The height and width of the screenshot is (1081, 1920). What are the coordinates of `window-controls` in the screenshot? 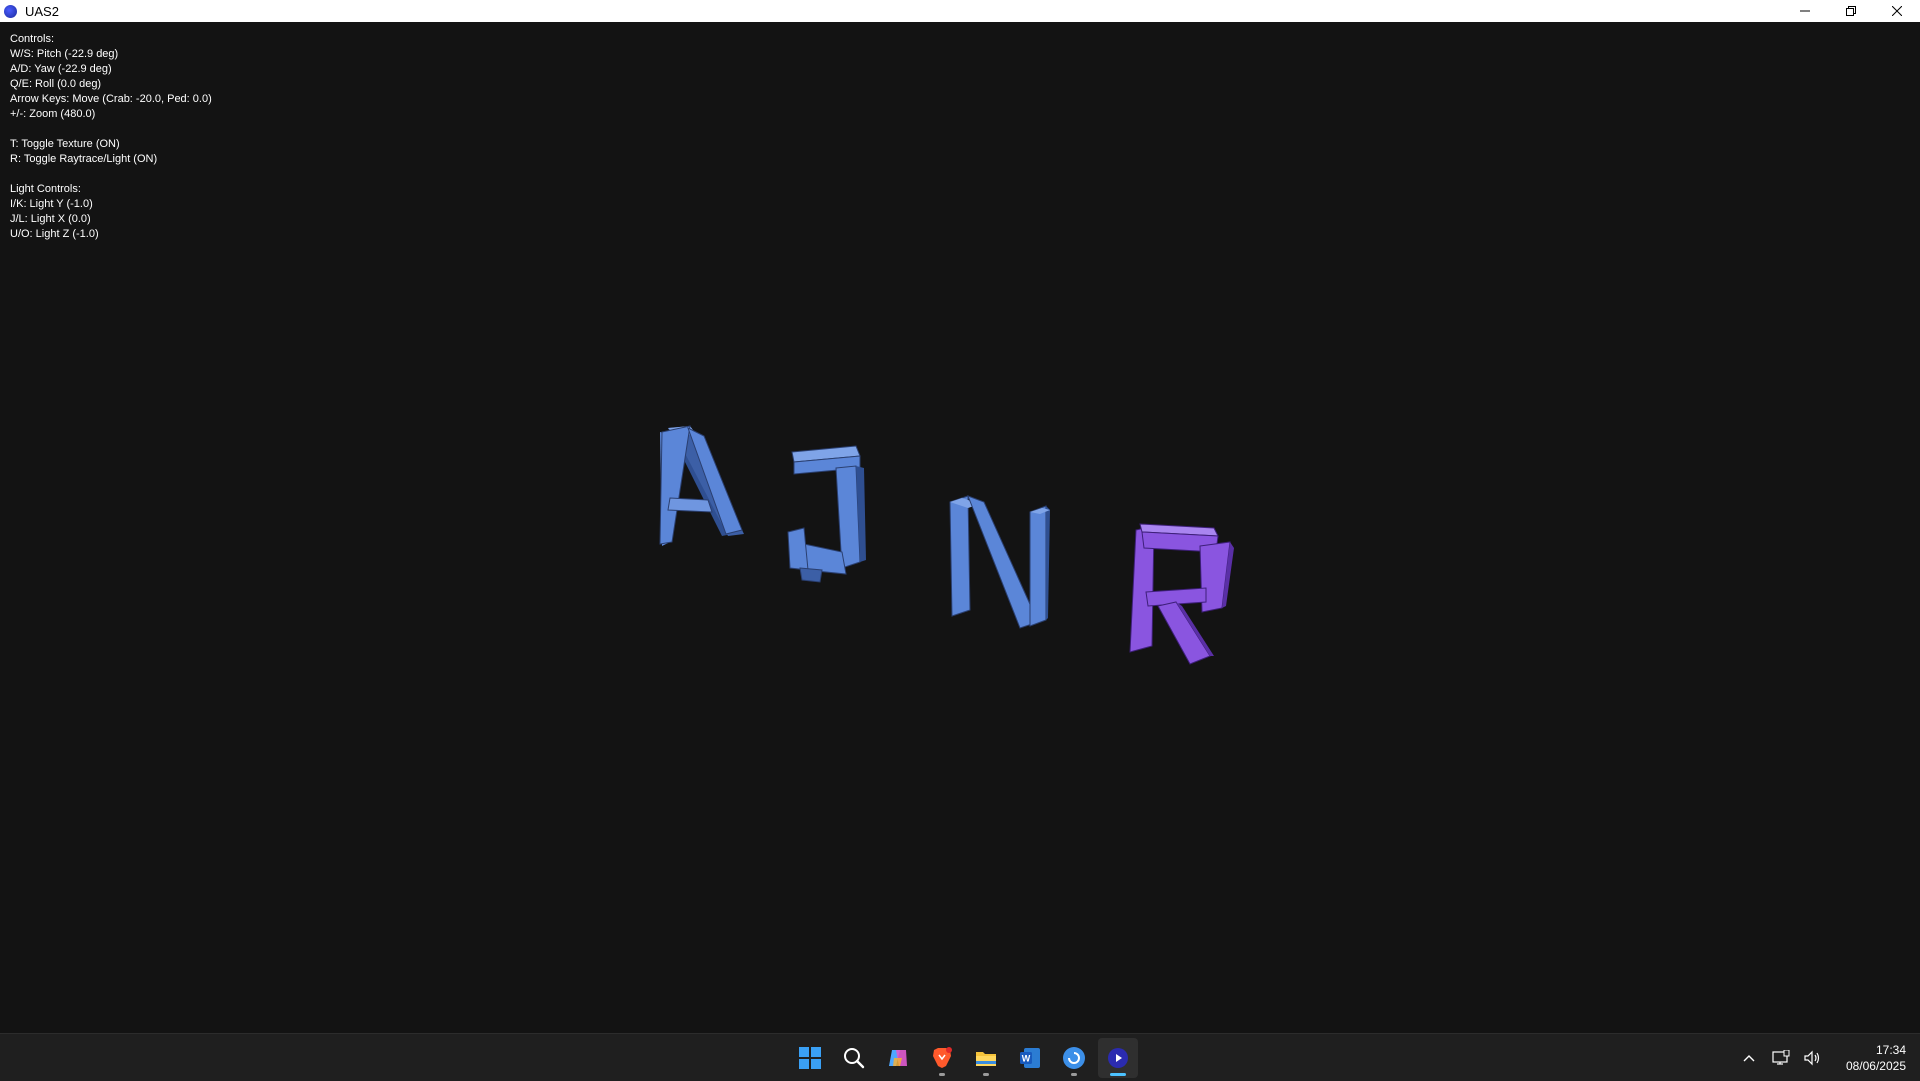 It's located at (1851, 11).